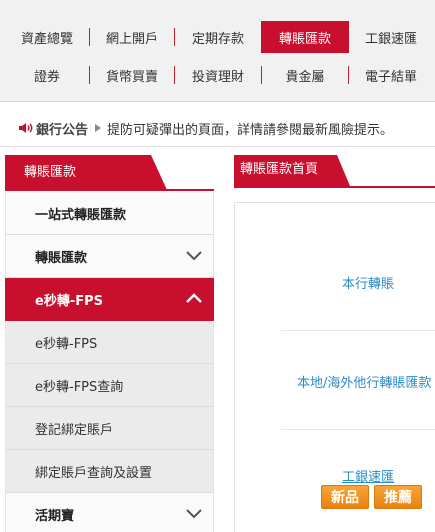  Describe the element at coordinates (61, 258) in the screenshot. I see `sidebar-item-label: 轉賬匯款` at that location.